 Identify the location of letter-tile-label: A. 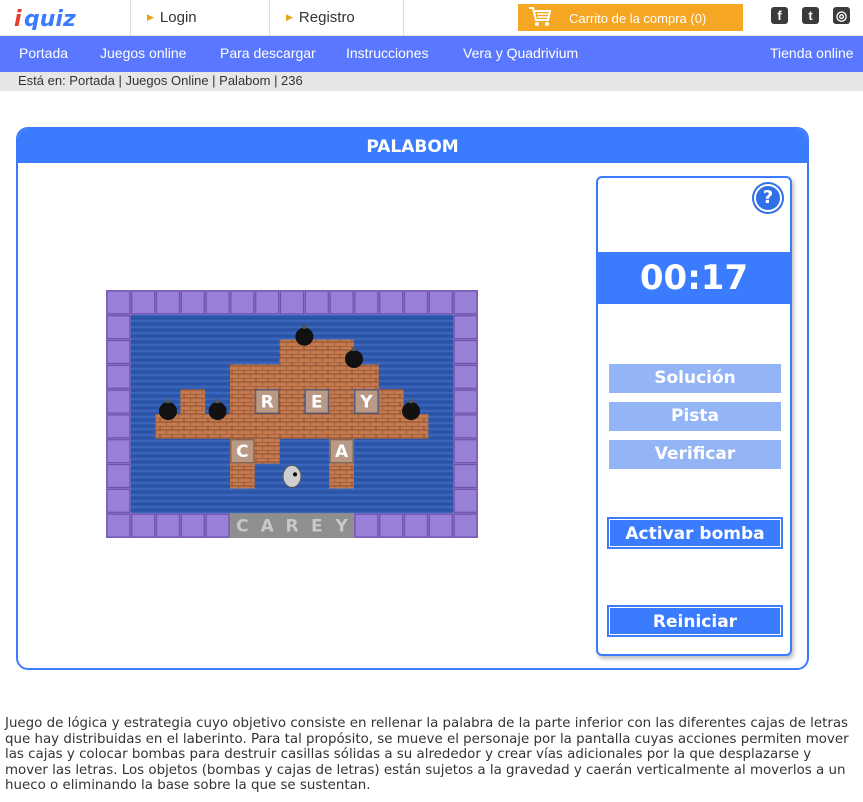
(342, 452).